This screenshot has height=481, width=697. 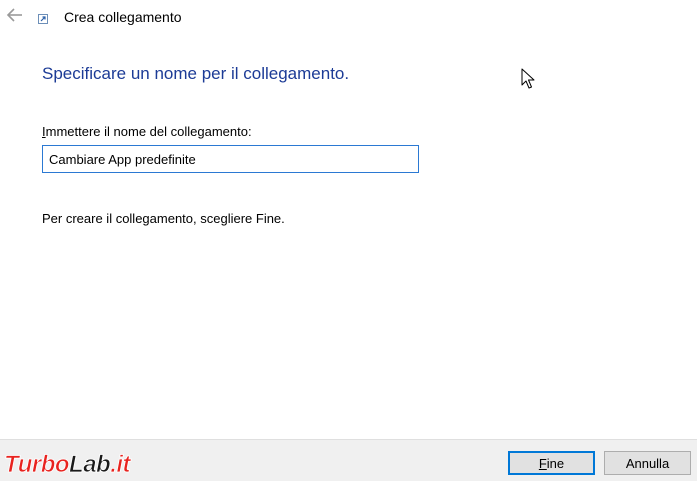 What do you see at coordinates (528, 78) in the screenshot?
I see `mouse-pointer-icon` at bounding box center [528, 78].